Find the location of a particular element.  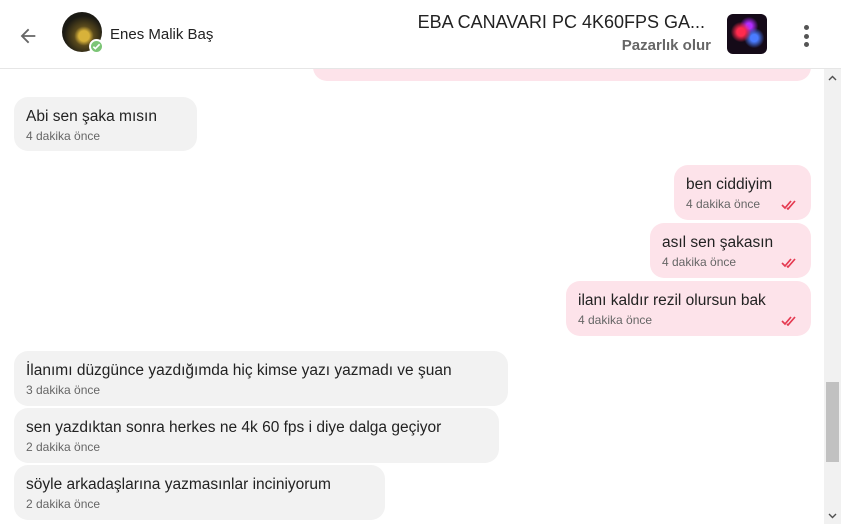

more-options-button is located at coordinates (806, 36).